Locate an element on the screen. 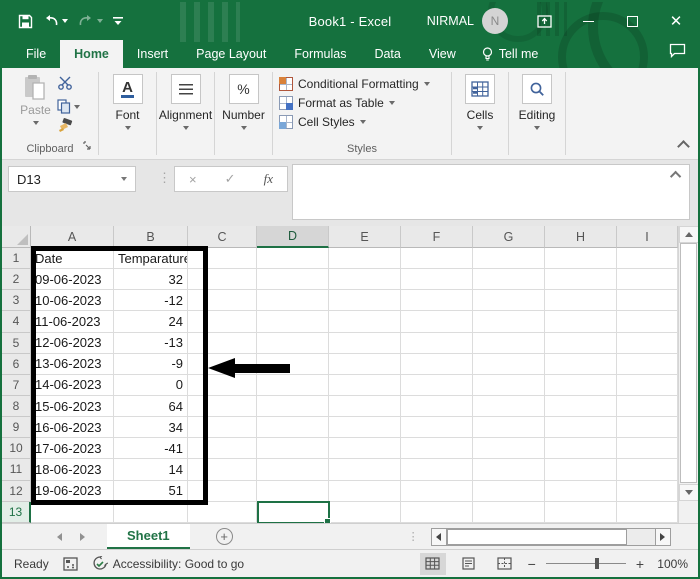  cell-F13 is located at coordinates (437, 512).